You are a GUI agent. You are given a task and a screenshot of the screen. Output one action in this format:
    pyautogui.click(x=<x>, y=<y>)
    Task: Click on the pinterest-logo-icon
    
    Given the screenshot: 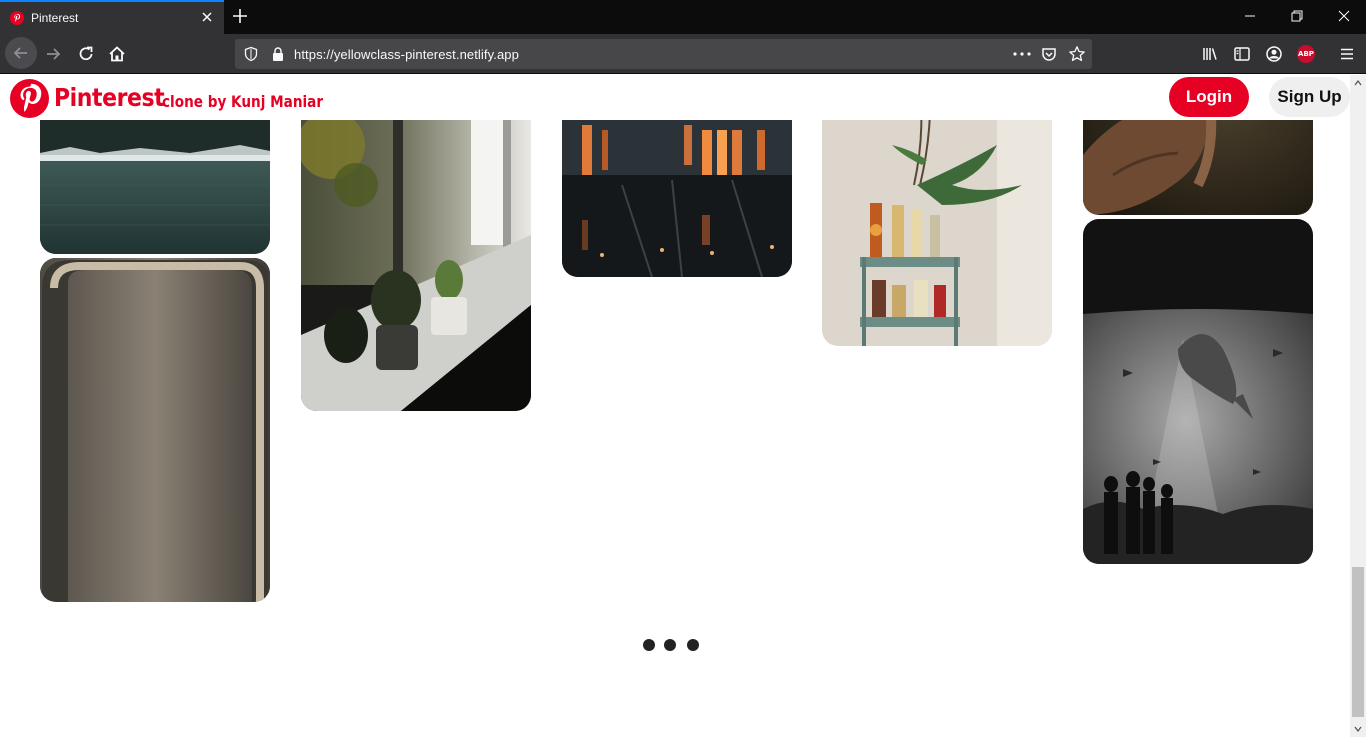 What is the action you would take?
    pyautogui.click(x=29, y=98)
    